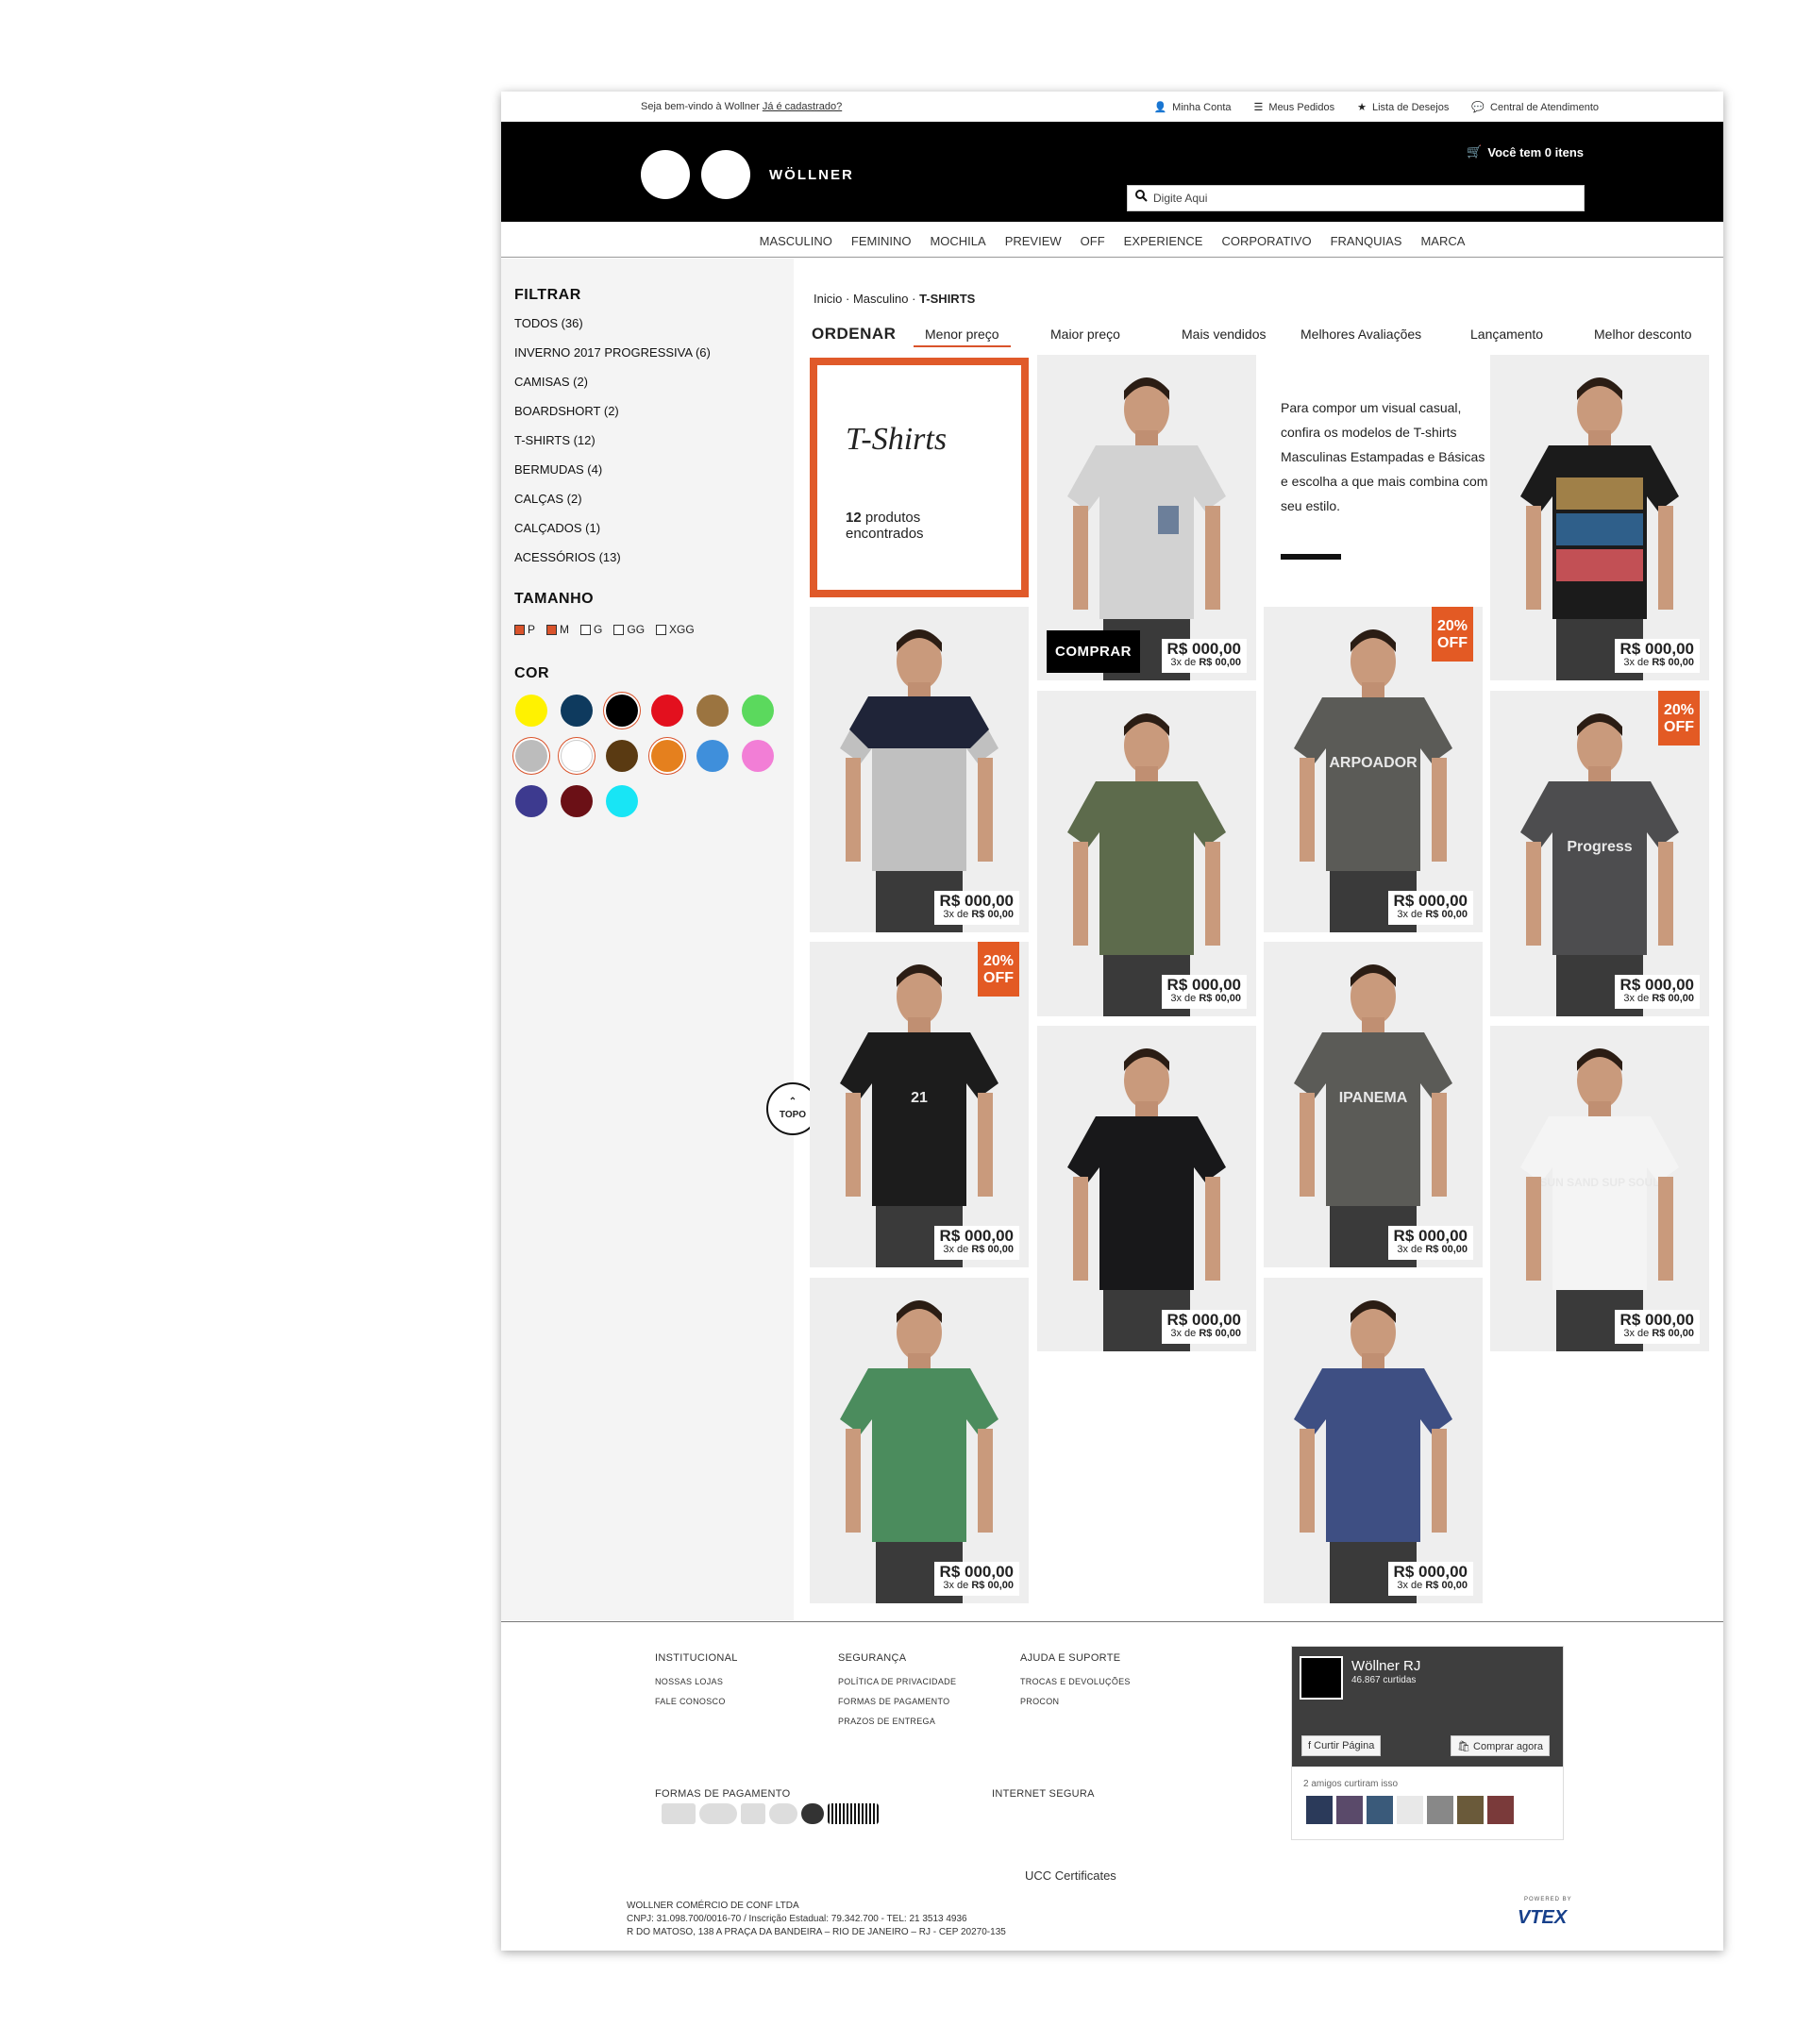 The height and width of the screenshot is (2044, 1812). I want to click on buy-button: COMPRAR, so click(1093, 651).